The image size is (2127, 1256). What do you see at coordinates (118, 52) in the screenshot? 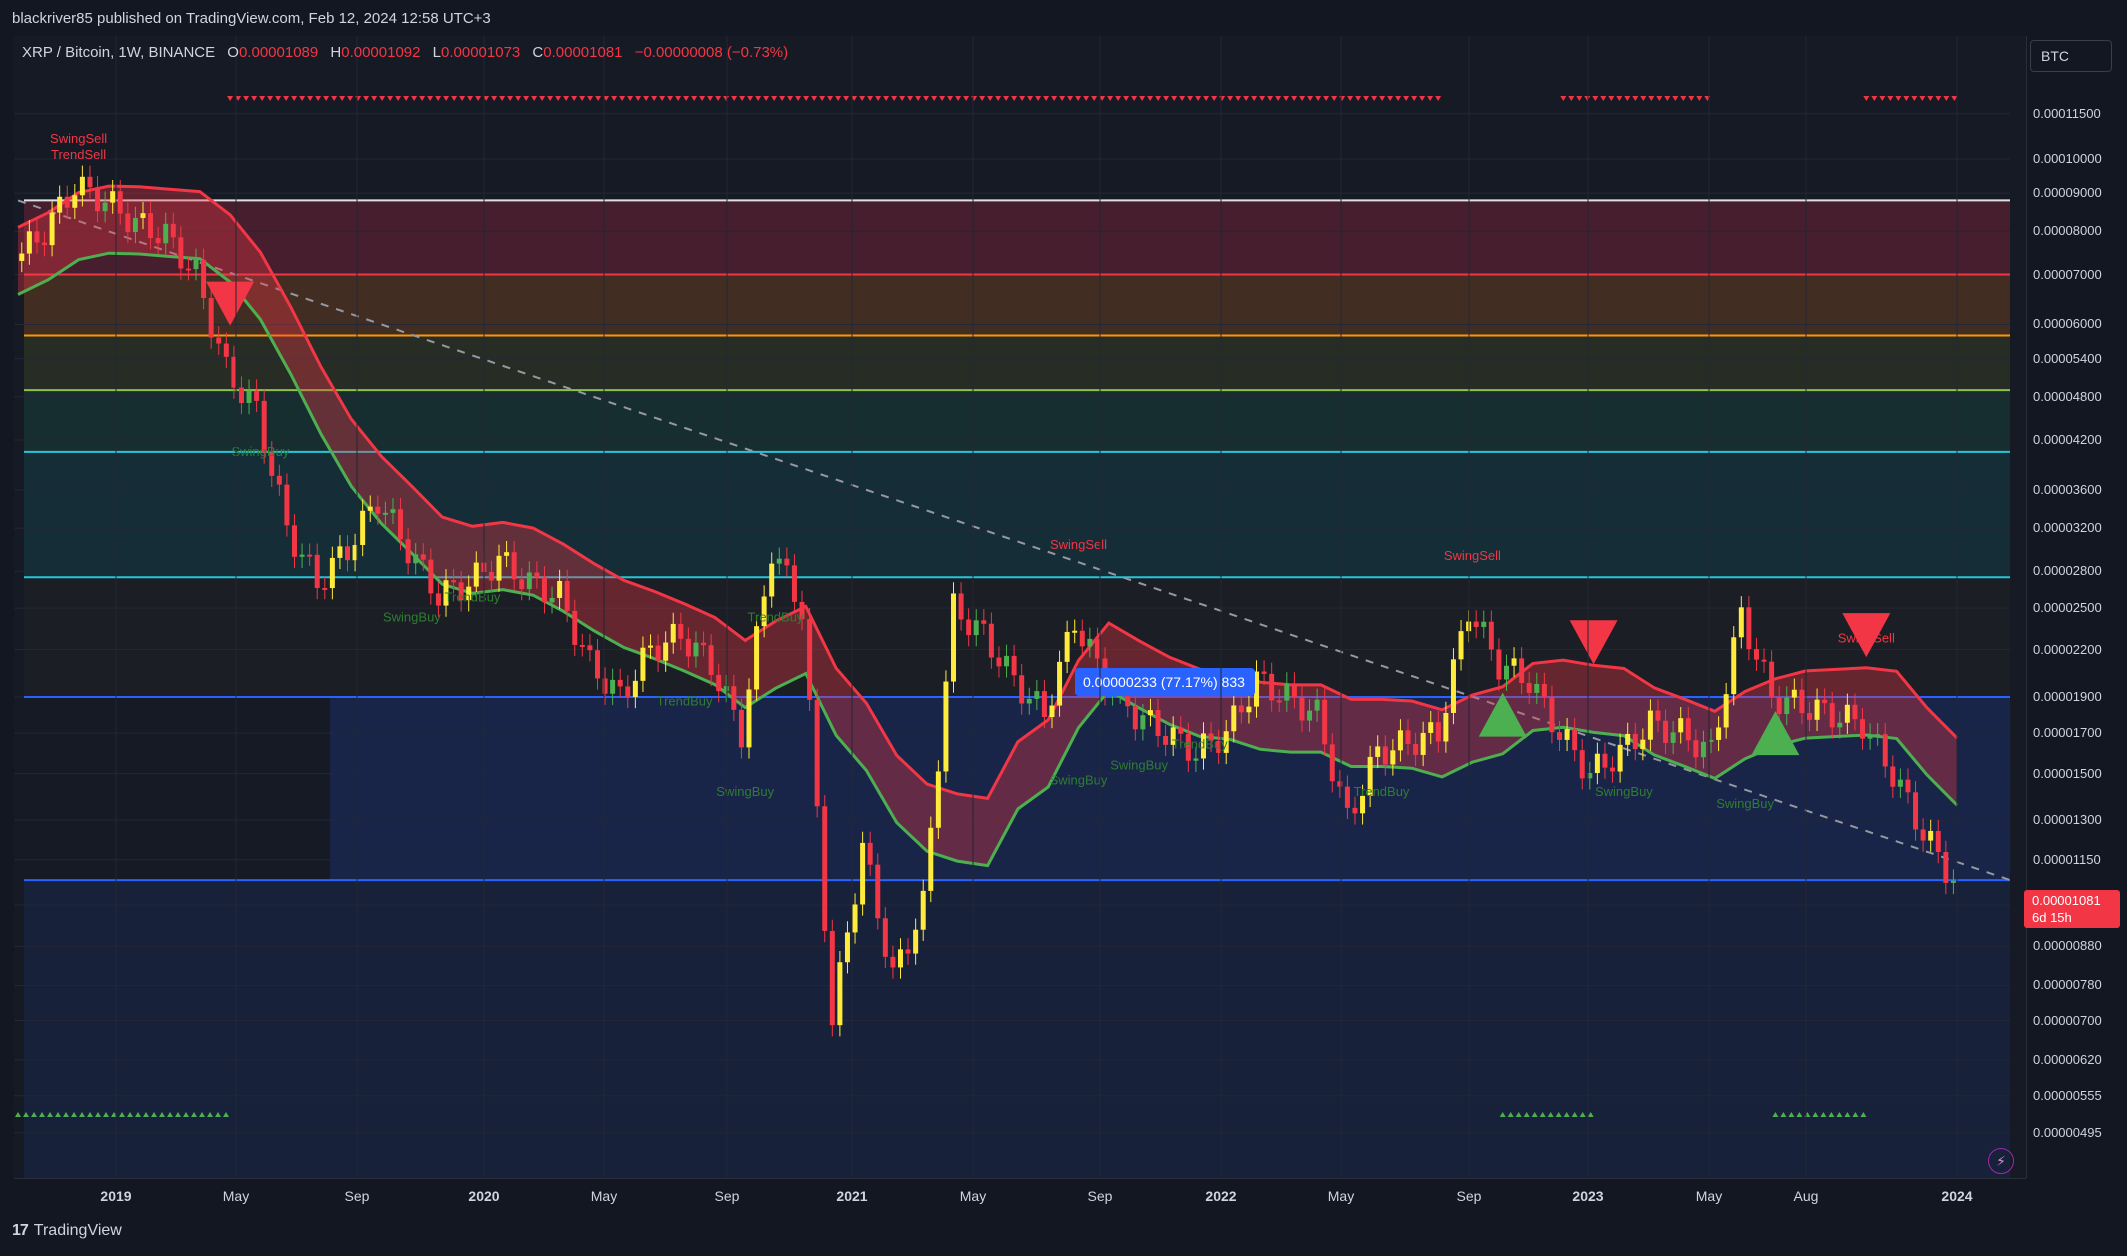
I see `symbol-name: XRP / Bitcoin, 1W, BINANCE` at bounding box center [118, 52].